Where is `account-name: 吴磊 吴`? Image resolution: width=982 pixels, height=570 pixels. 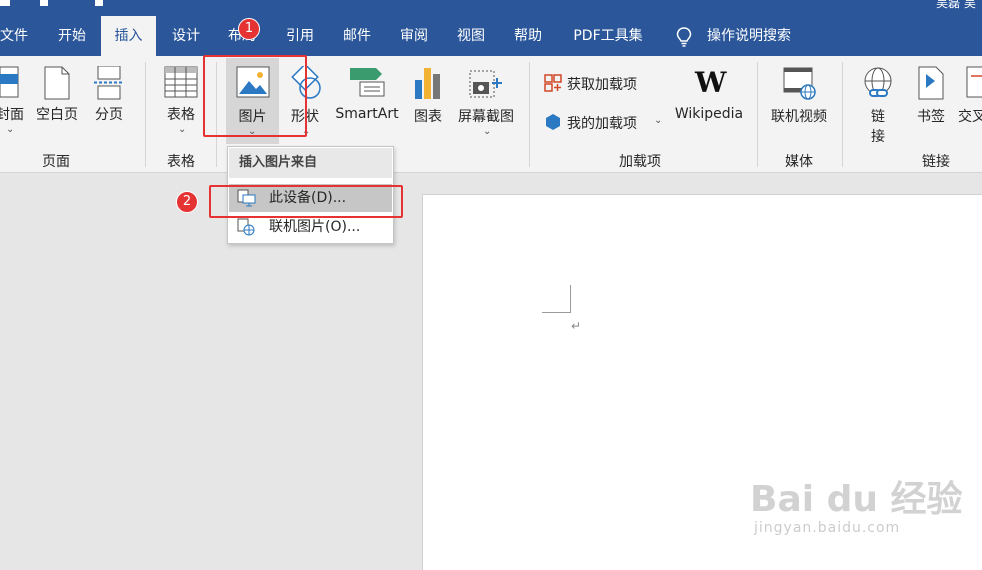 account-name: 吴磊 吴 is located at coordinates (956, 5).